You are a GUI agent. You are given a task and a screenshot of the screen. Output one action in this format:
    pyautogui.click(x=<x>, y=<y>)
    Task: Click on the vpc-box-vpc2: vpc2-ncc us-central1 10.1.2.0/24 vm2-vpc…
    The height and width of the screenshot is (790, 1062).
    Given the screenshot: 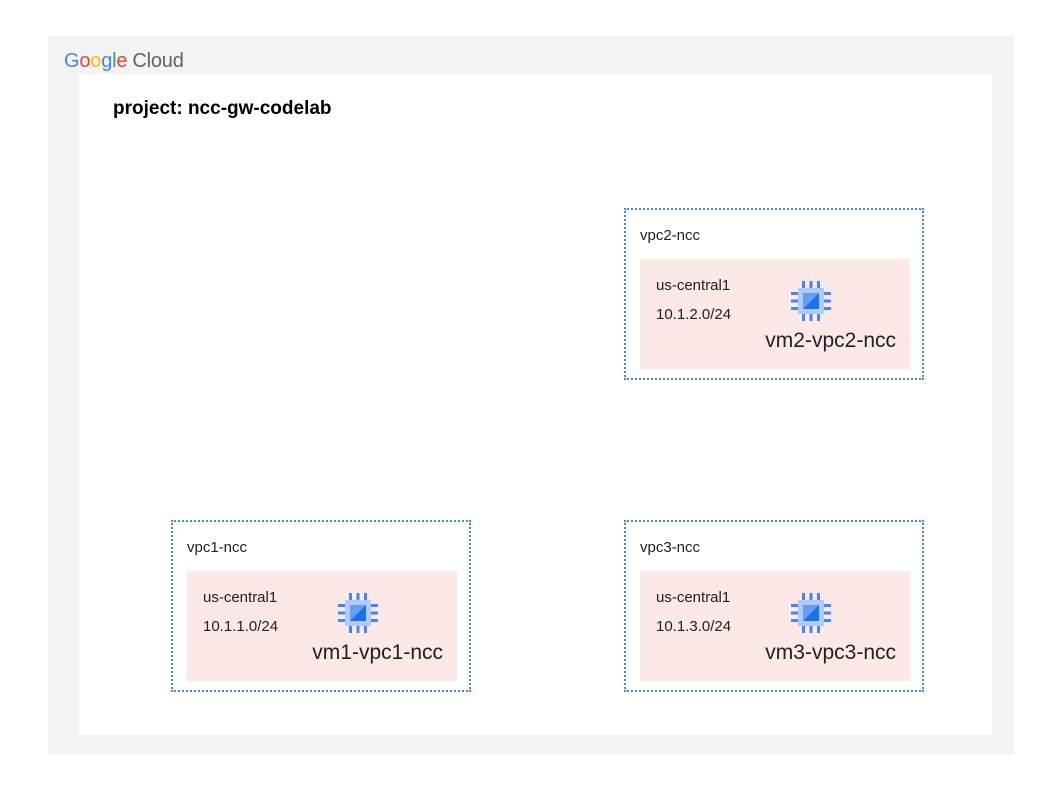 What is the action you would take?
    pyautogui.click(x=774, y=294)
    